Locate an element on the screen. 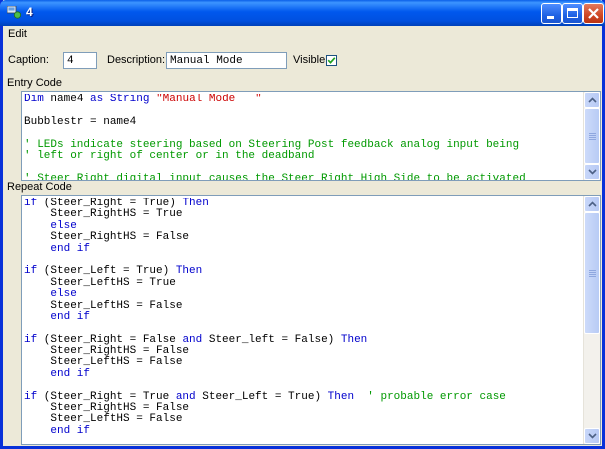 The image size is (605, 449). code-token: "Manual Mode " is located at coordinates (209, 99).